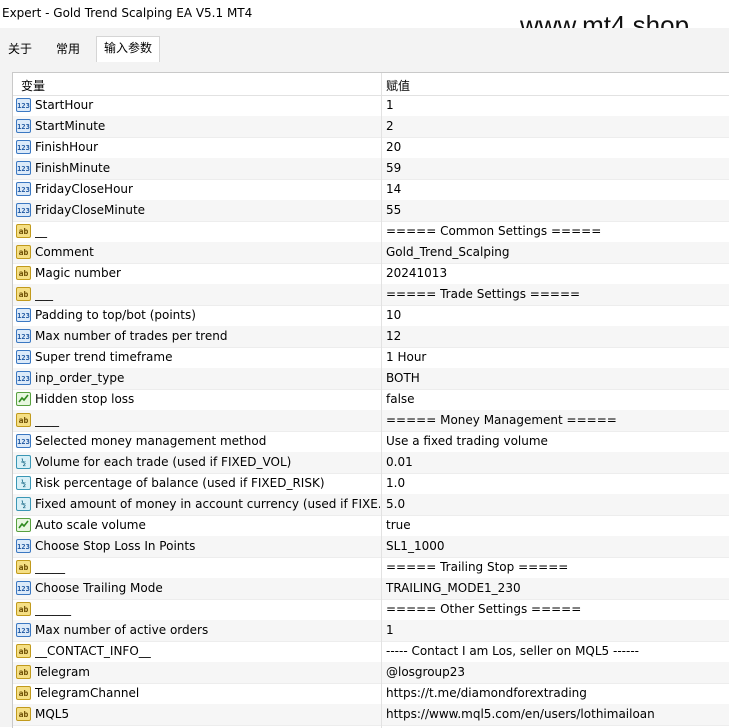 This screenshot has height=728, width=729. What do you see at coordinates (416, 273) in the screenshot?
I see `parameter-value: 20241013` at bounding box center [416, 273].